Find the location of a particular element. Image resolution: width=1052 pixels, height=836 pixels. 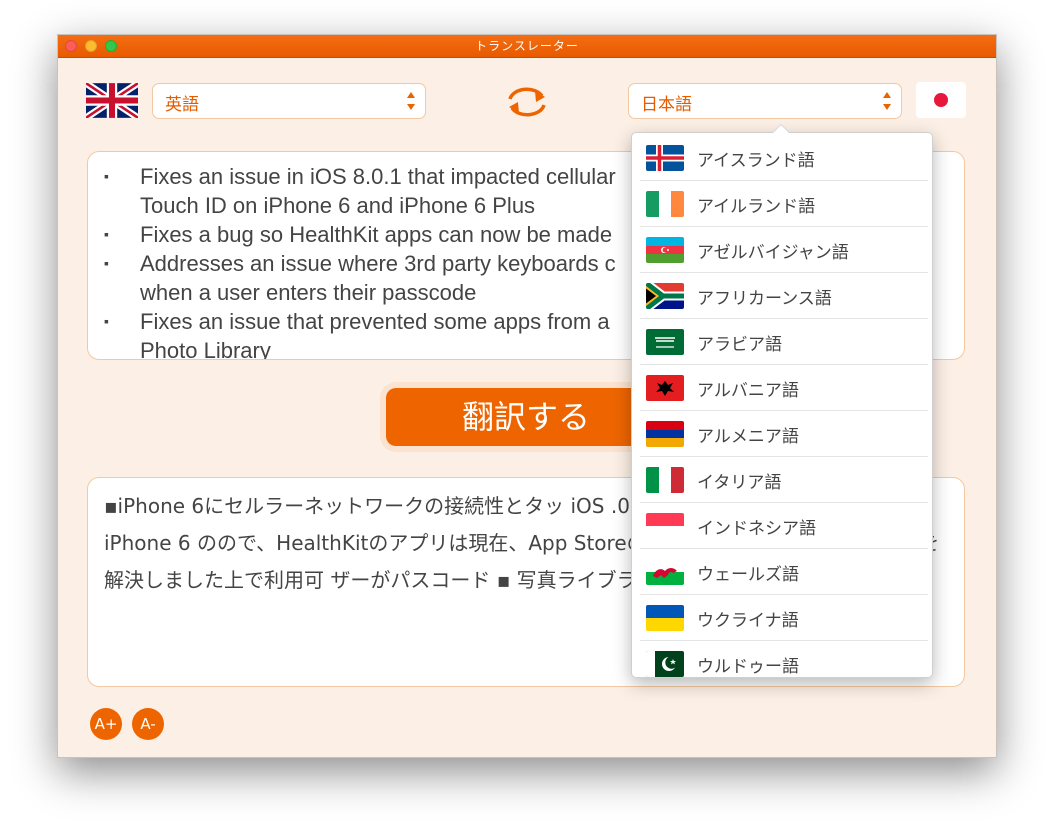

language-option-ukraine: ウクライナ語 is located at coordinates (782, 618).